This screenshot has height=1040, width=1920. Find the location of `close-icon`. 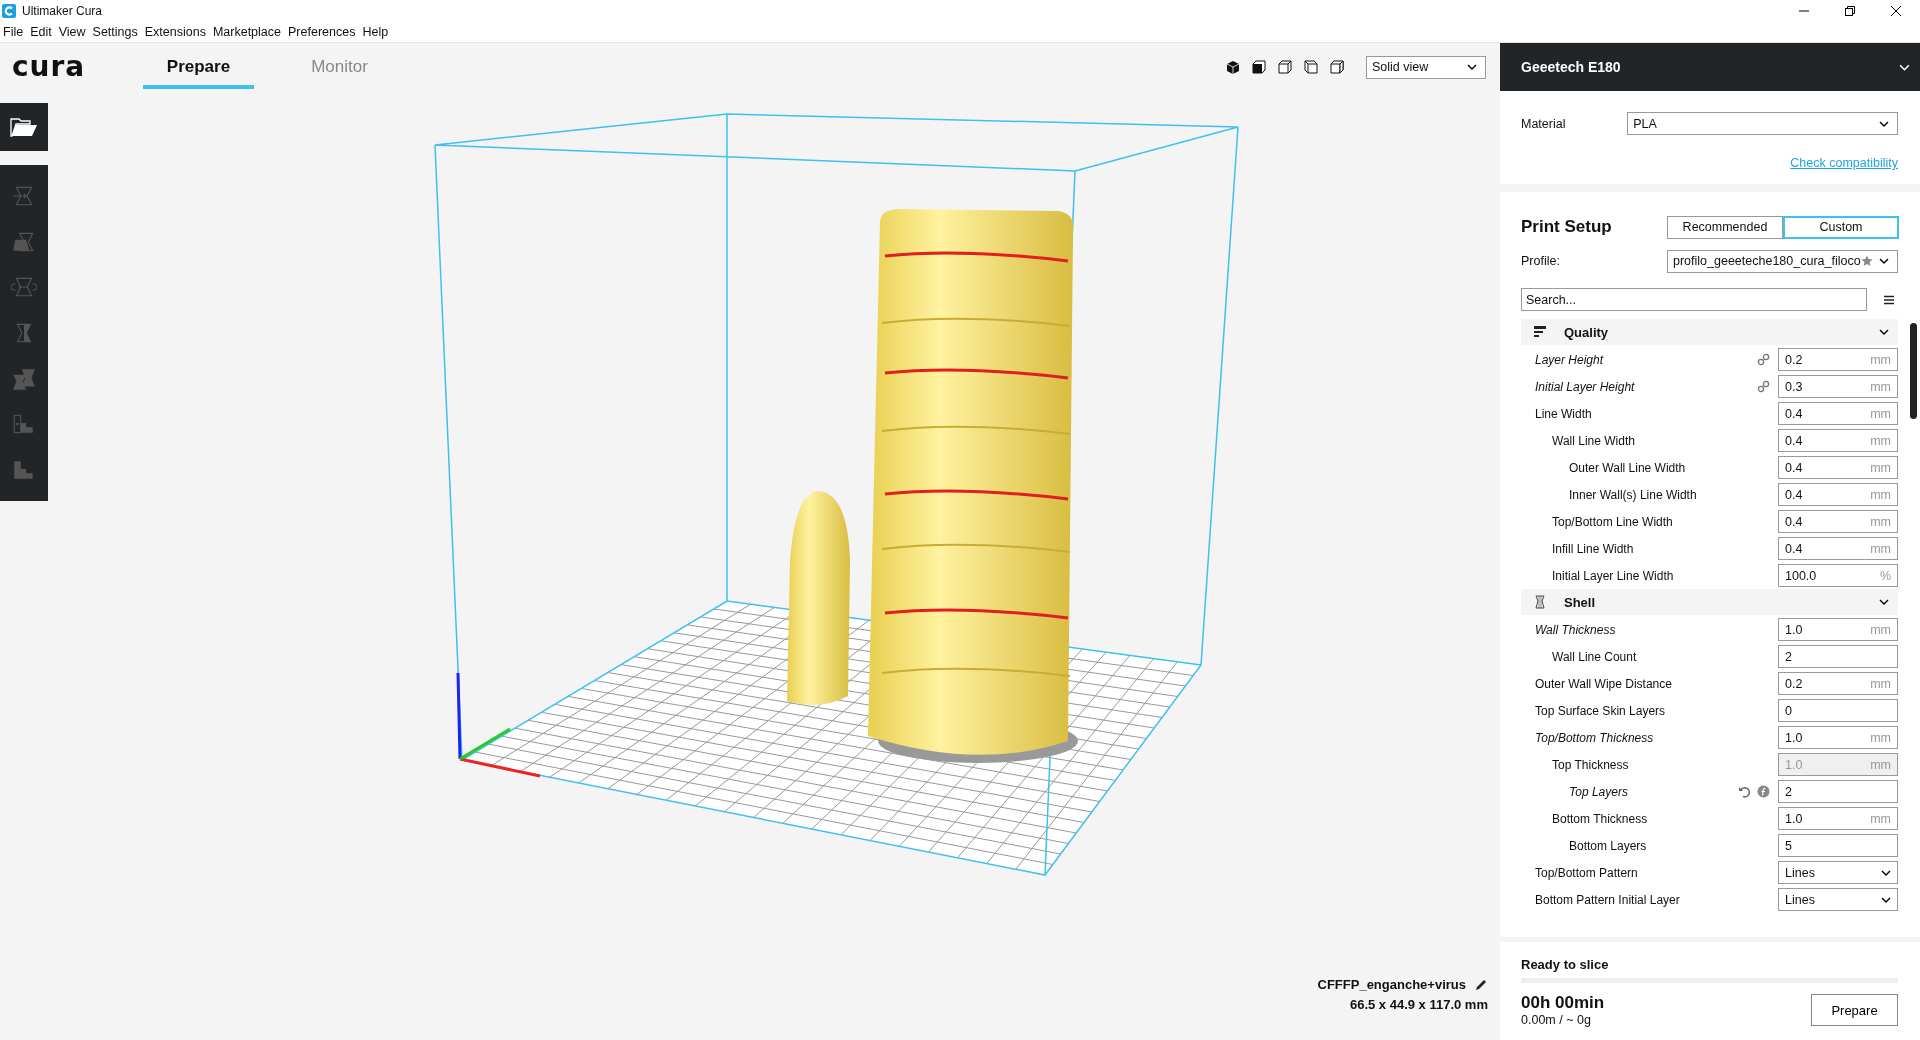

close-icon is located at coordinates (1896, 11).